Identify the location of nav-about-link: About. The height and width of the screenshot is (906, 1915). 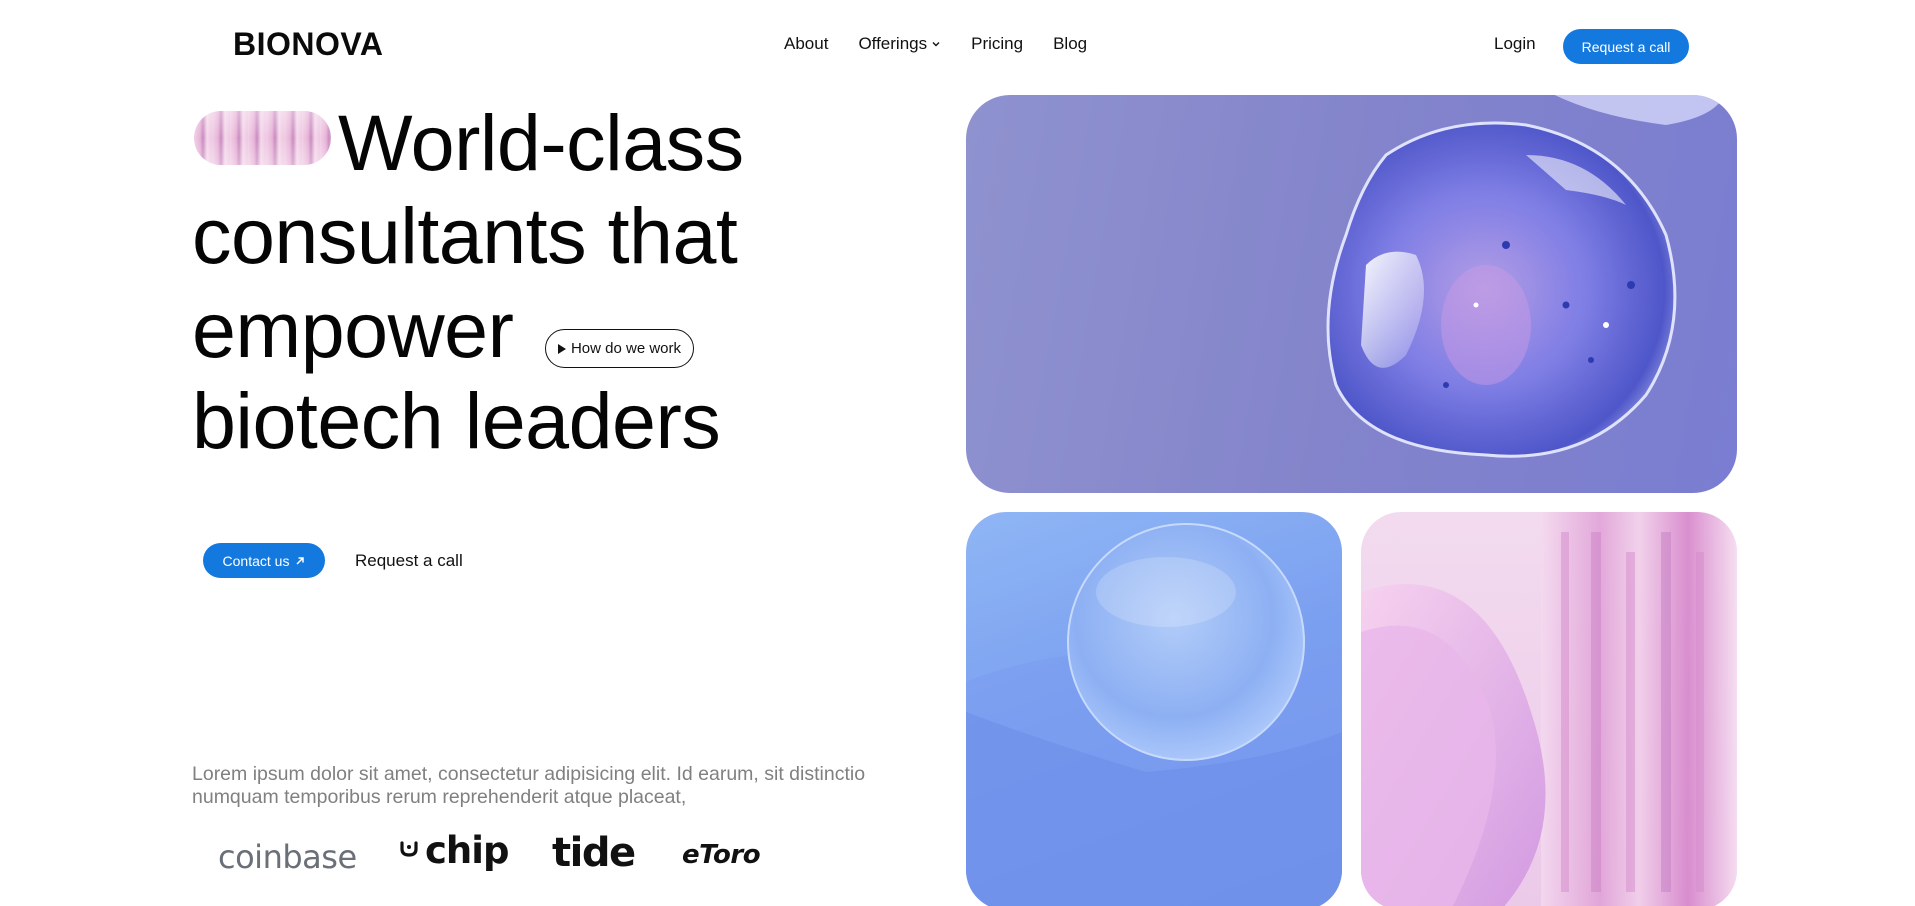
(806, 44).